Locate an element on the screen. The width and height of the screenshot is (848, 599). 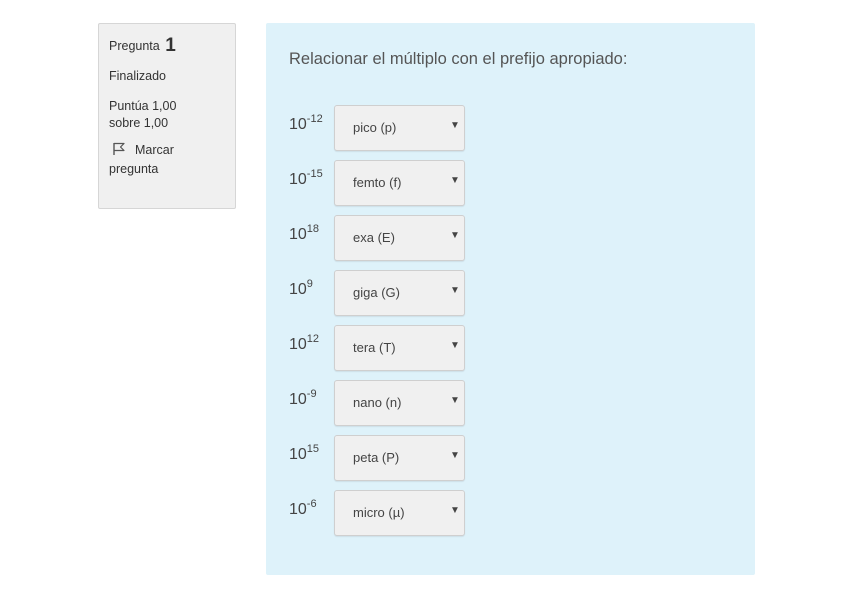
match-row: 10-15 femto (f) ▼ is located at coordinates (409, 184).